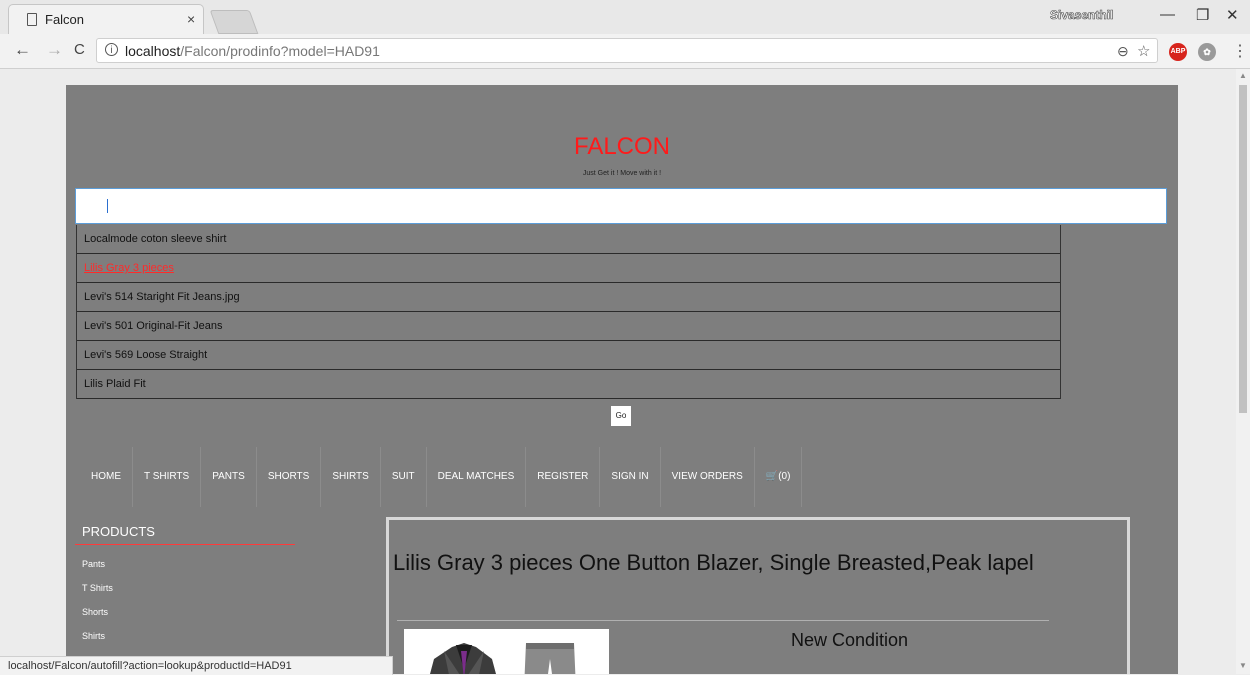 This screenshot has width=1250, height=675. Describe the element at coordinates (568, 326) in the screenshot. I see `suggestion-item: Levi's 501 Original-Fit Jeans` at that location.